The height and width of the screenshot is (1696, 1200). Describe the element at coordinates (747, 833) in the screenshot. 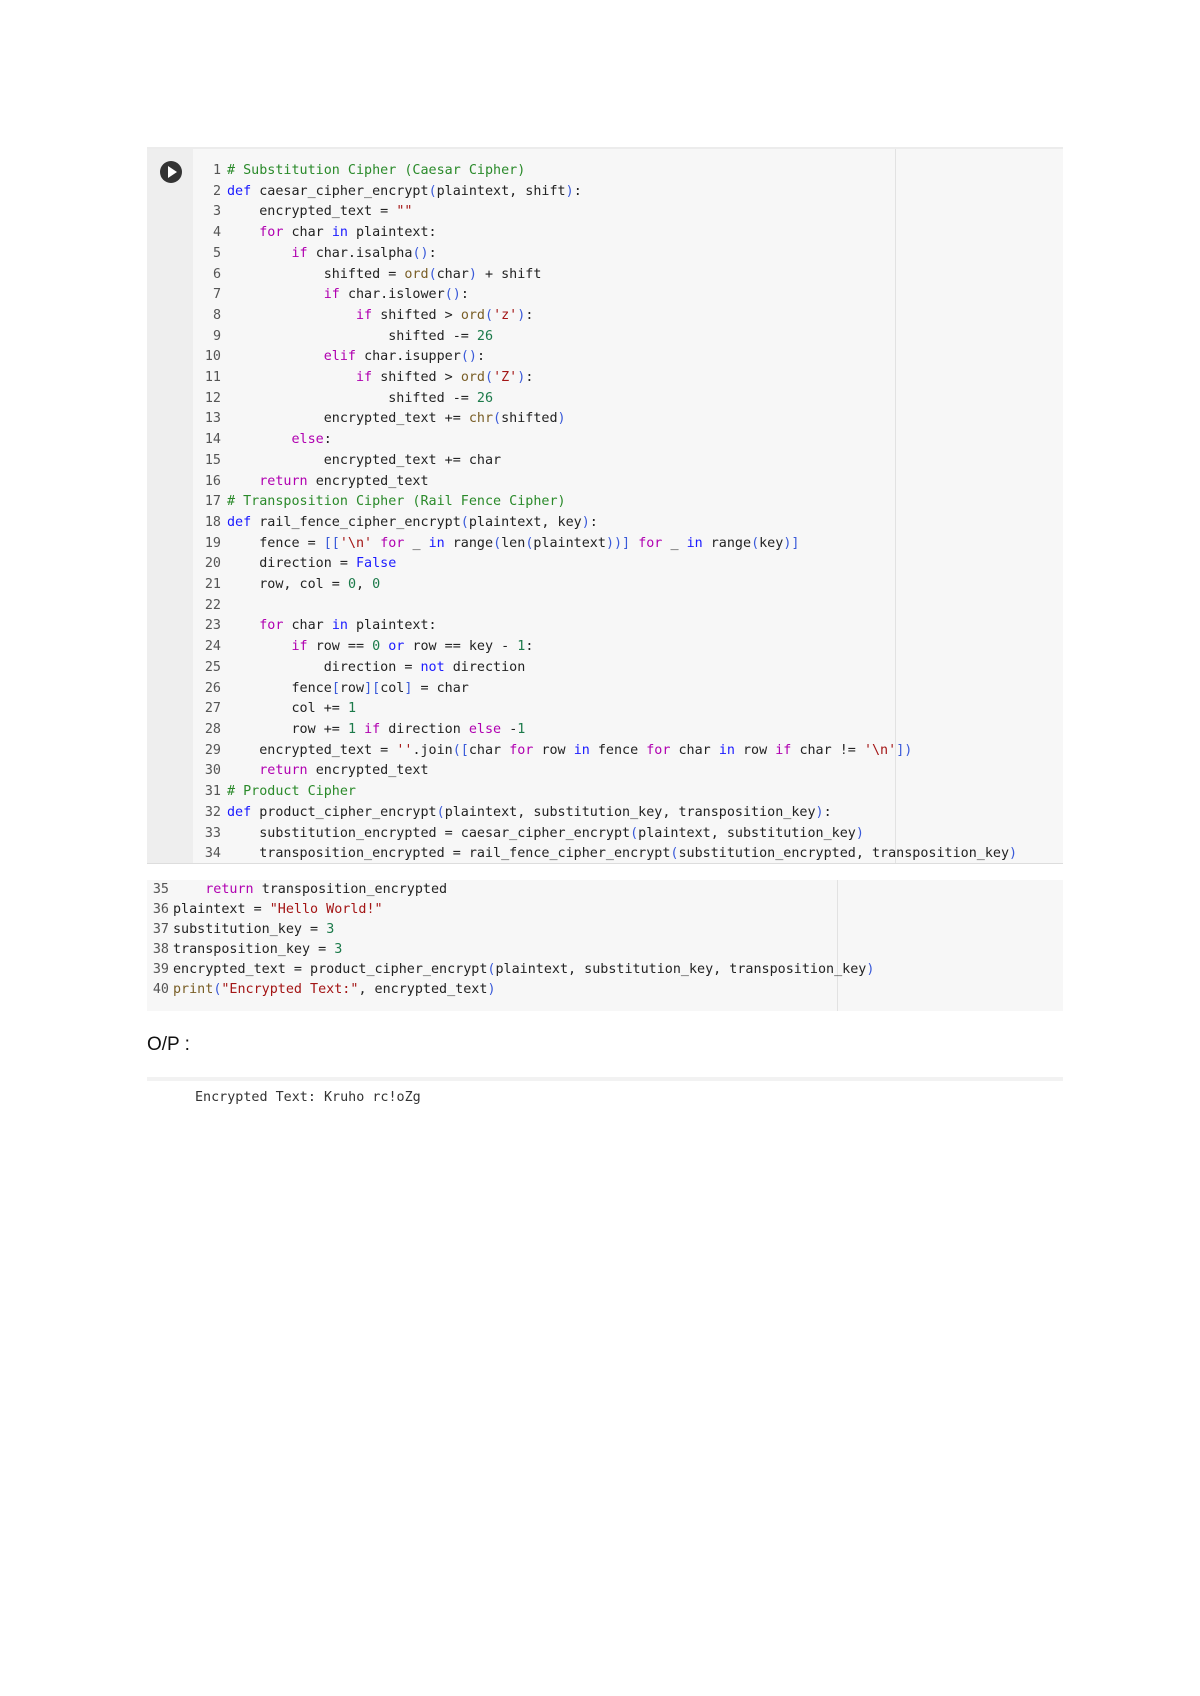

I see `code-token: plaintext, substitution_key` at that location.